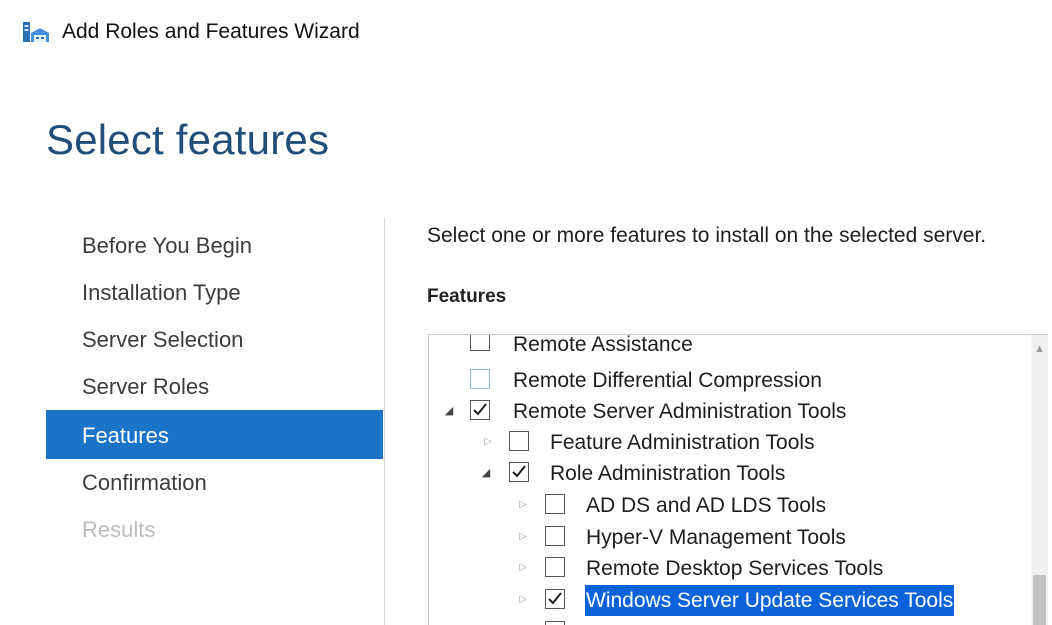  I want to click on scroll-up-arrow-icon: ▲, so click(1039, 349).